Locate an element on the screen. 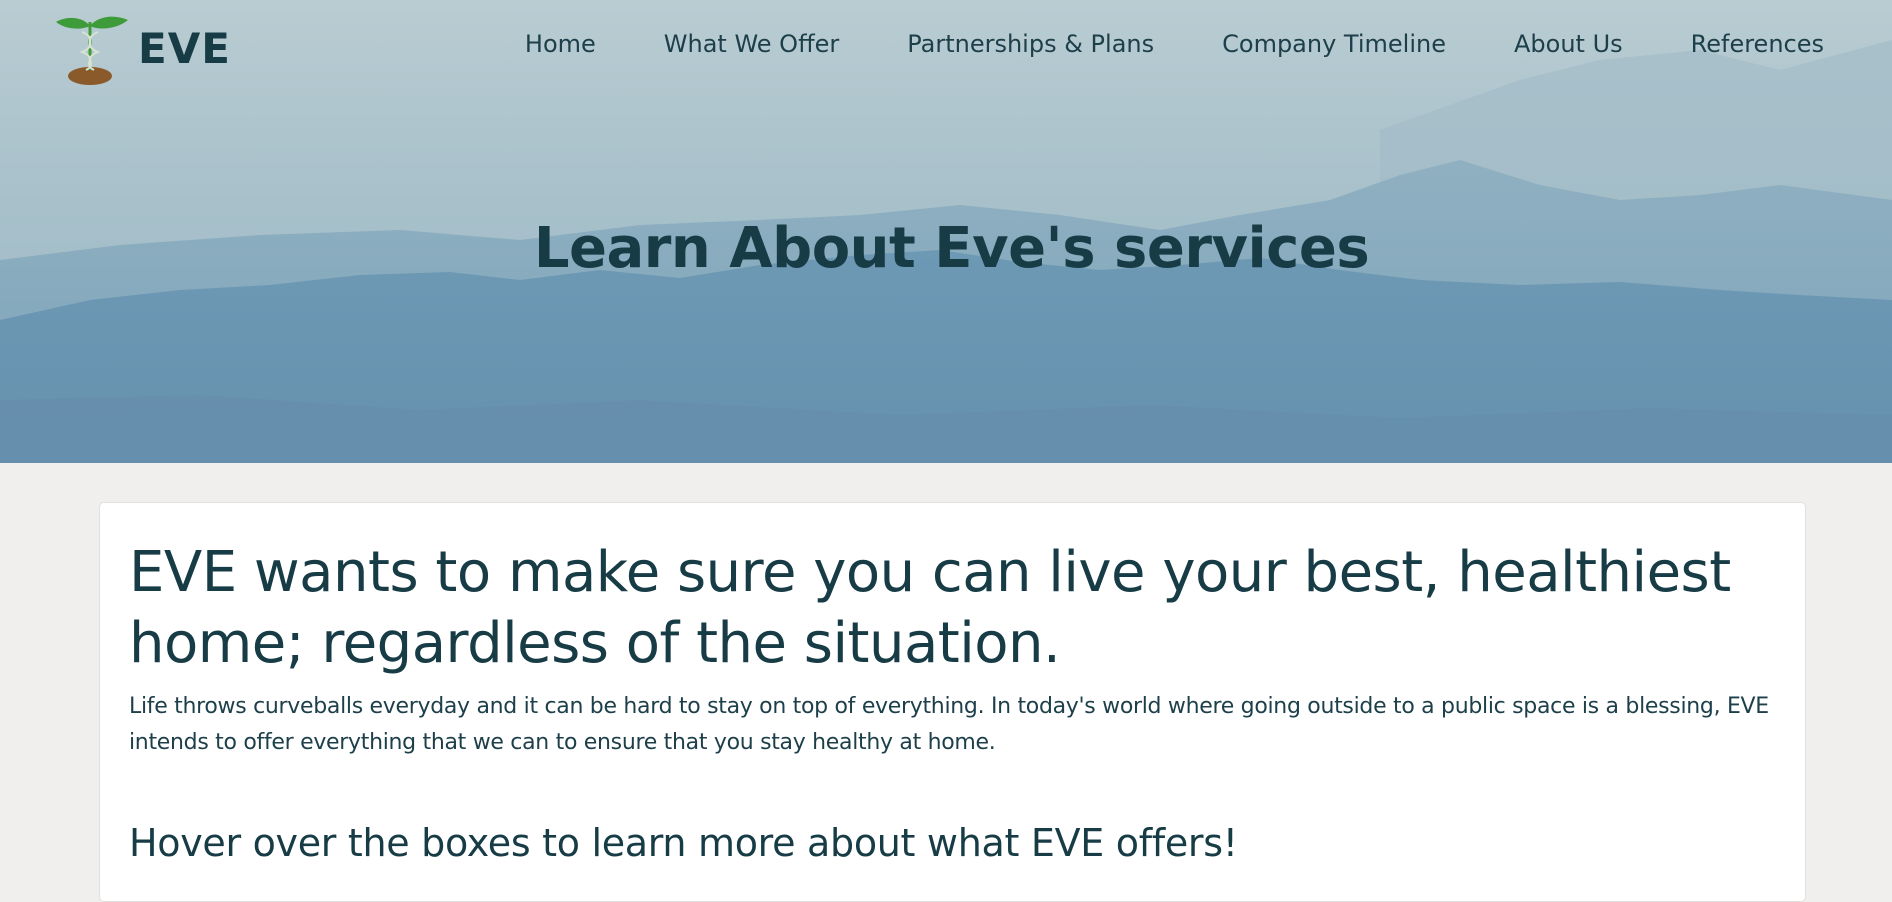  brand-name: EVE is located at coordinates (184, 48).